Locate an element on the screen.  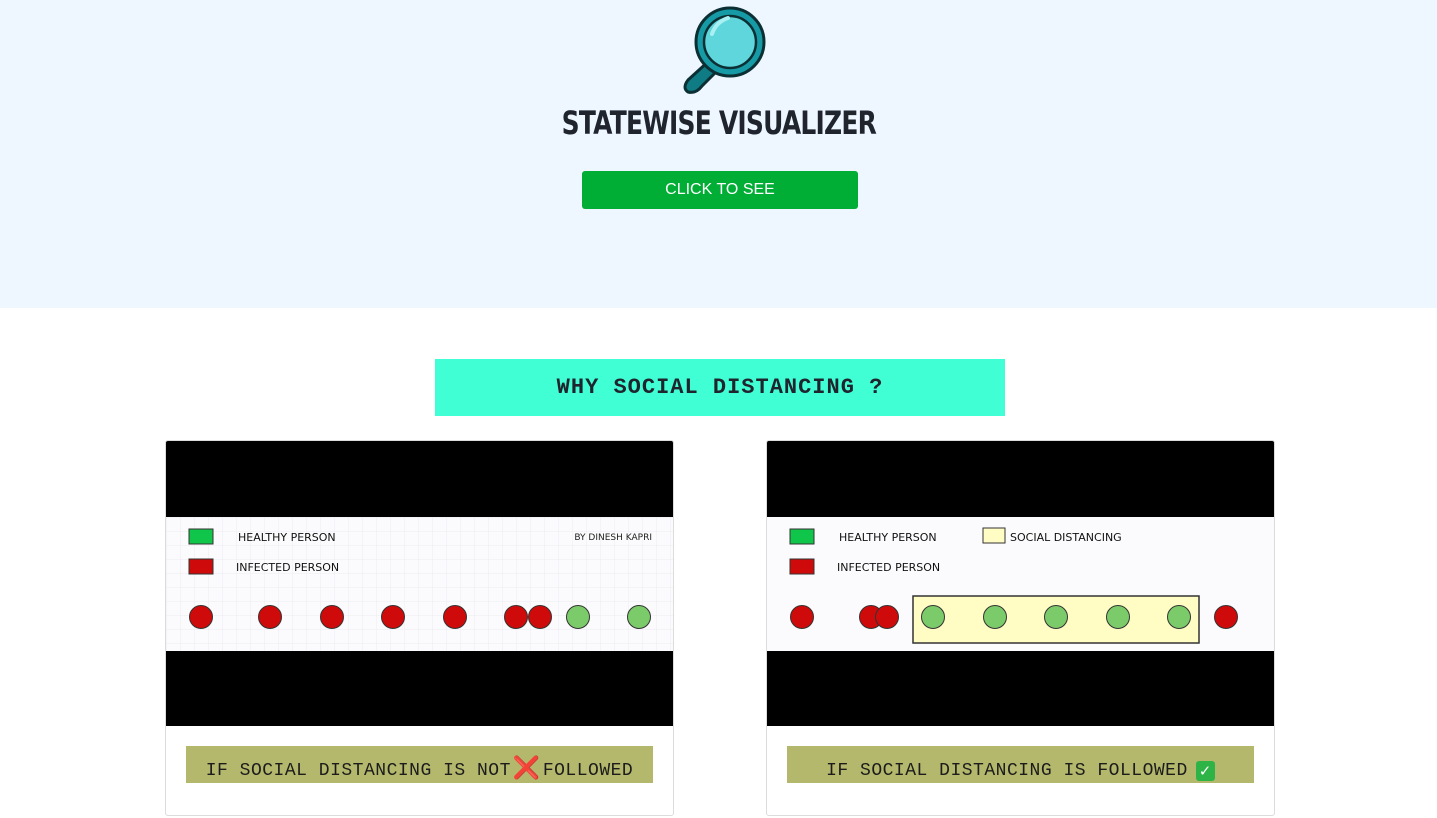
credit-label: BY DINESH KAPRI is located at coordinates (613, 538).